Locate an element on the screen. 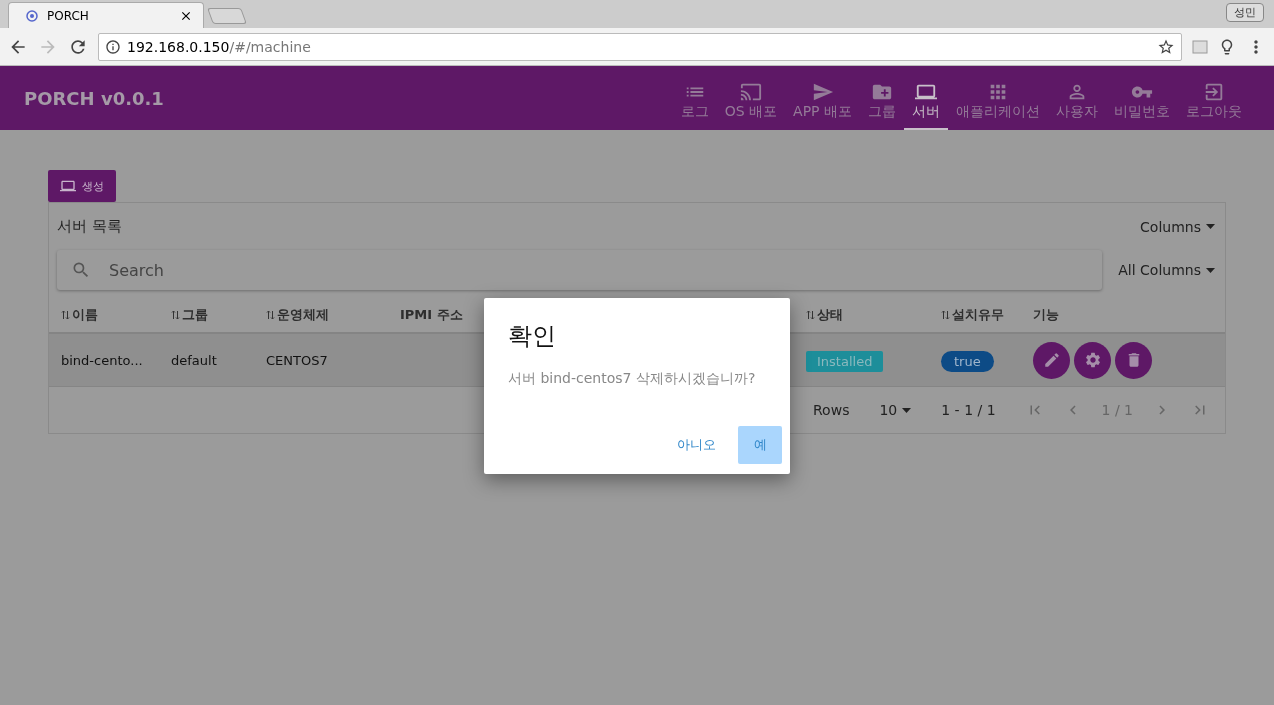 The height and width of the screenshot is (705, 1274). info-icon is located at coordinates (113, 46).